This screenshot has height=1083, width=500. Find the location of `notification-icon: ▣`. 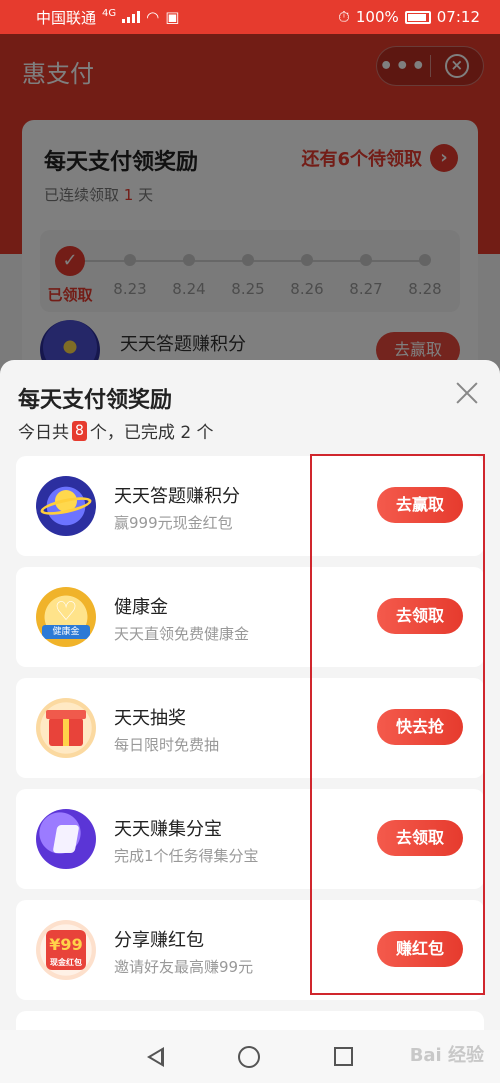

notification-icon: ▣ is located at coordinates (172, 17).